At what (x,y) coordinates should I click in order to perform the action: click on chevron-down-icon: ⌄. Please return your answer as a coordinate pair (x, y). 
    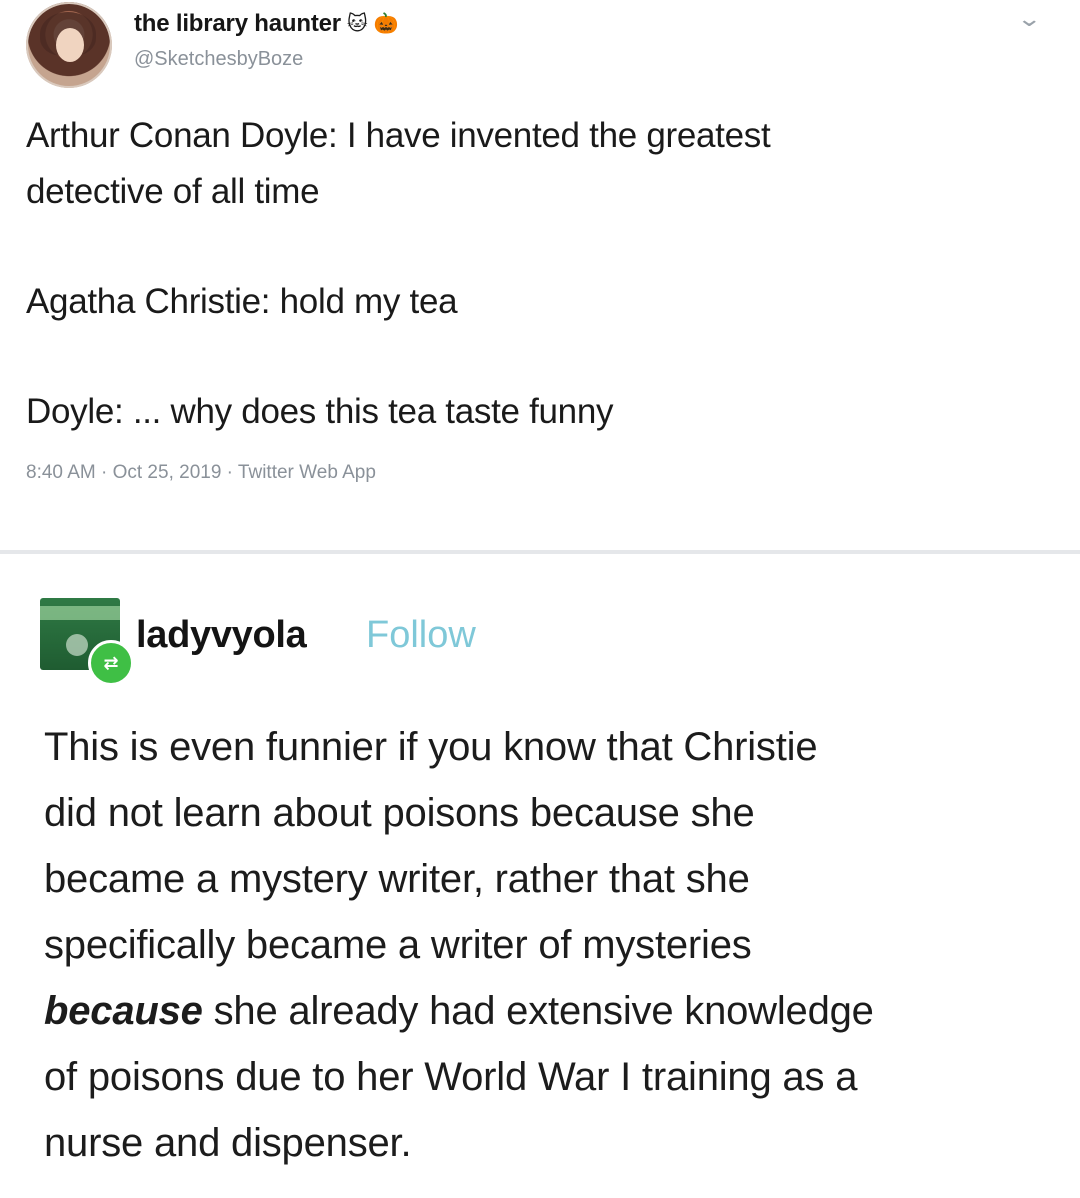
    Looking at the image, I should click on (1029, 19).